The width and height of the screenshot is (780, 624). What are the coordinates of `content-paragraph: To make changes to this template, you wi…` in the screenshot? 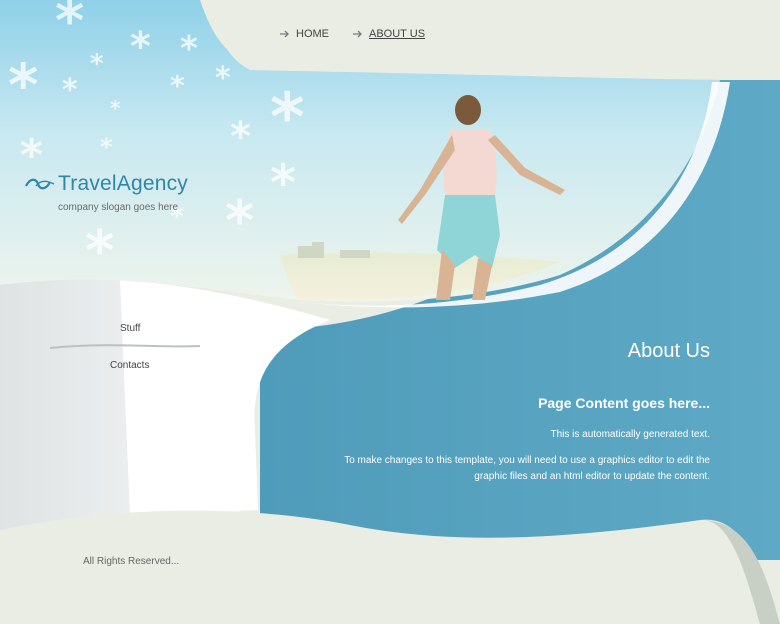 It's located at (527, 468).